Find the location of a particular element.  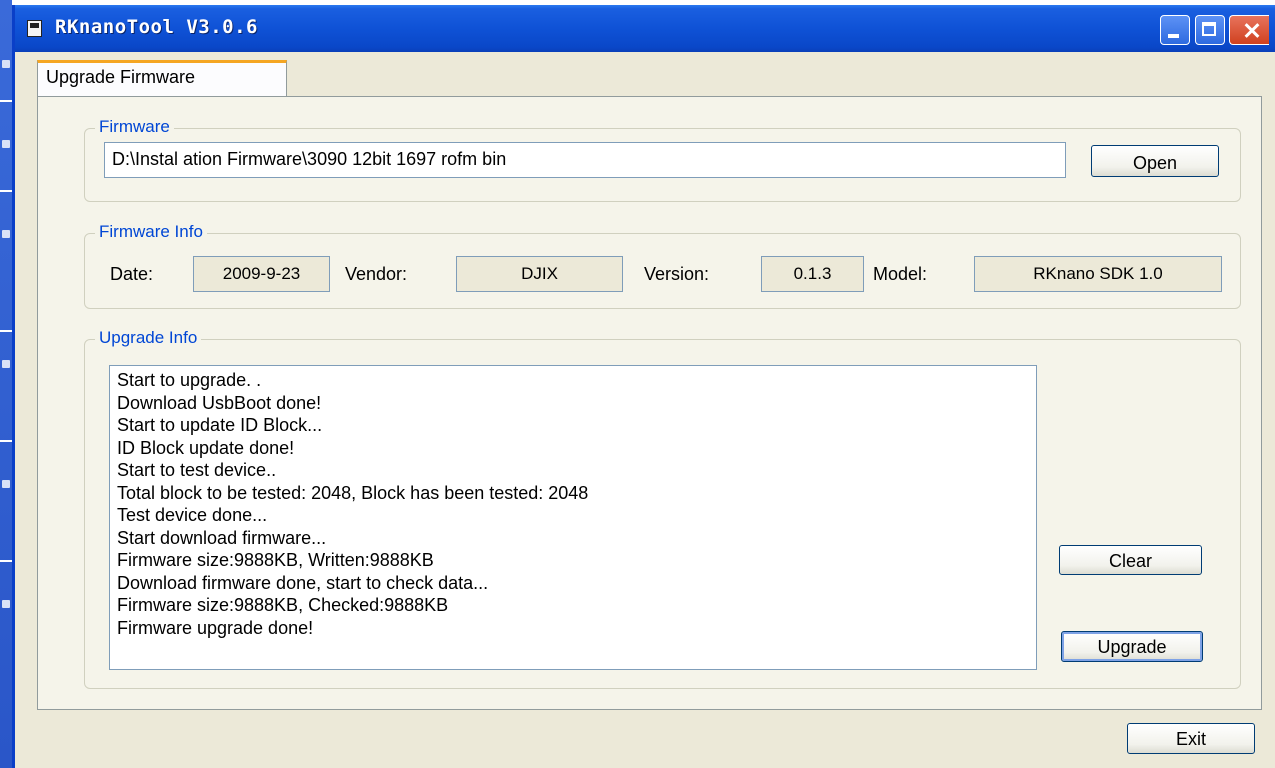

log-line: Start to test device.. is located at coordinates (197, 470).